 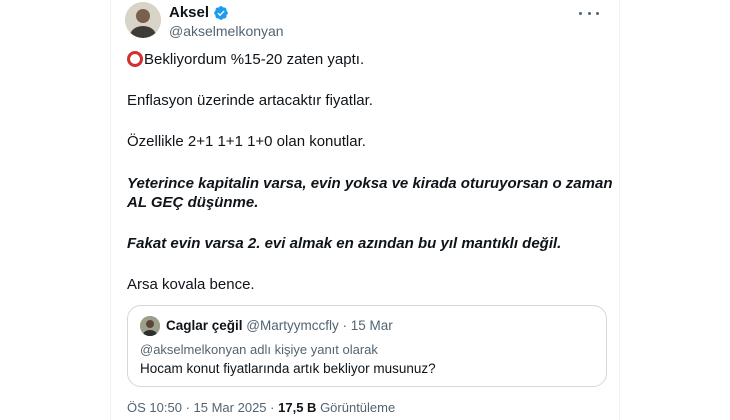 I want to click on author-display-name: Aksel, so click(x=189, y=12).